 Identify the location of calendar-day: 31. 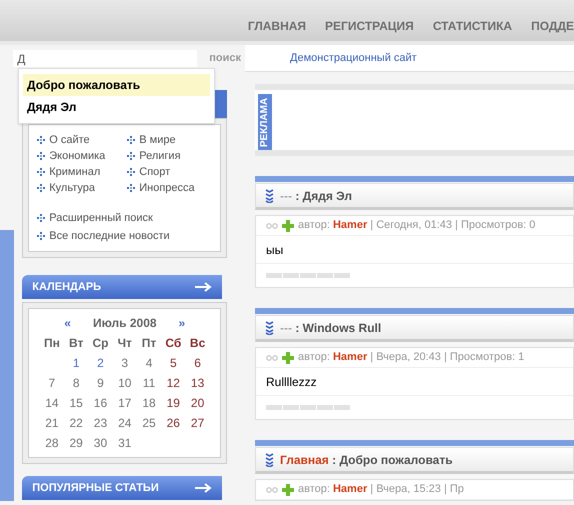
(124, 443).